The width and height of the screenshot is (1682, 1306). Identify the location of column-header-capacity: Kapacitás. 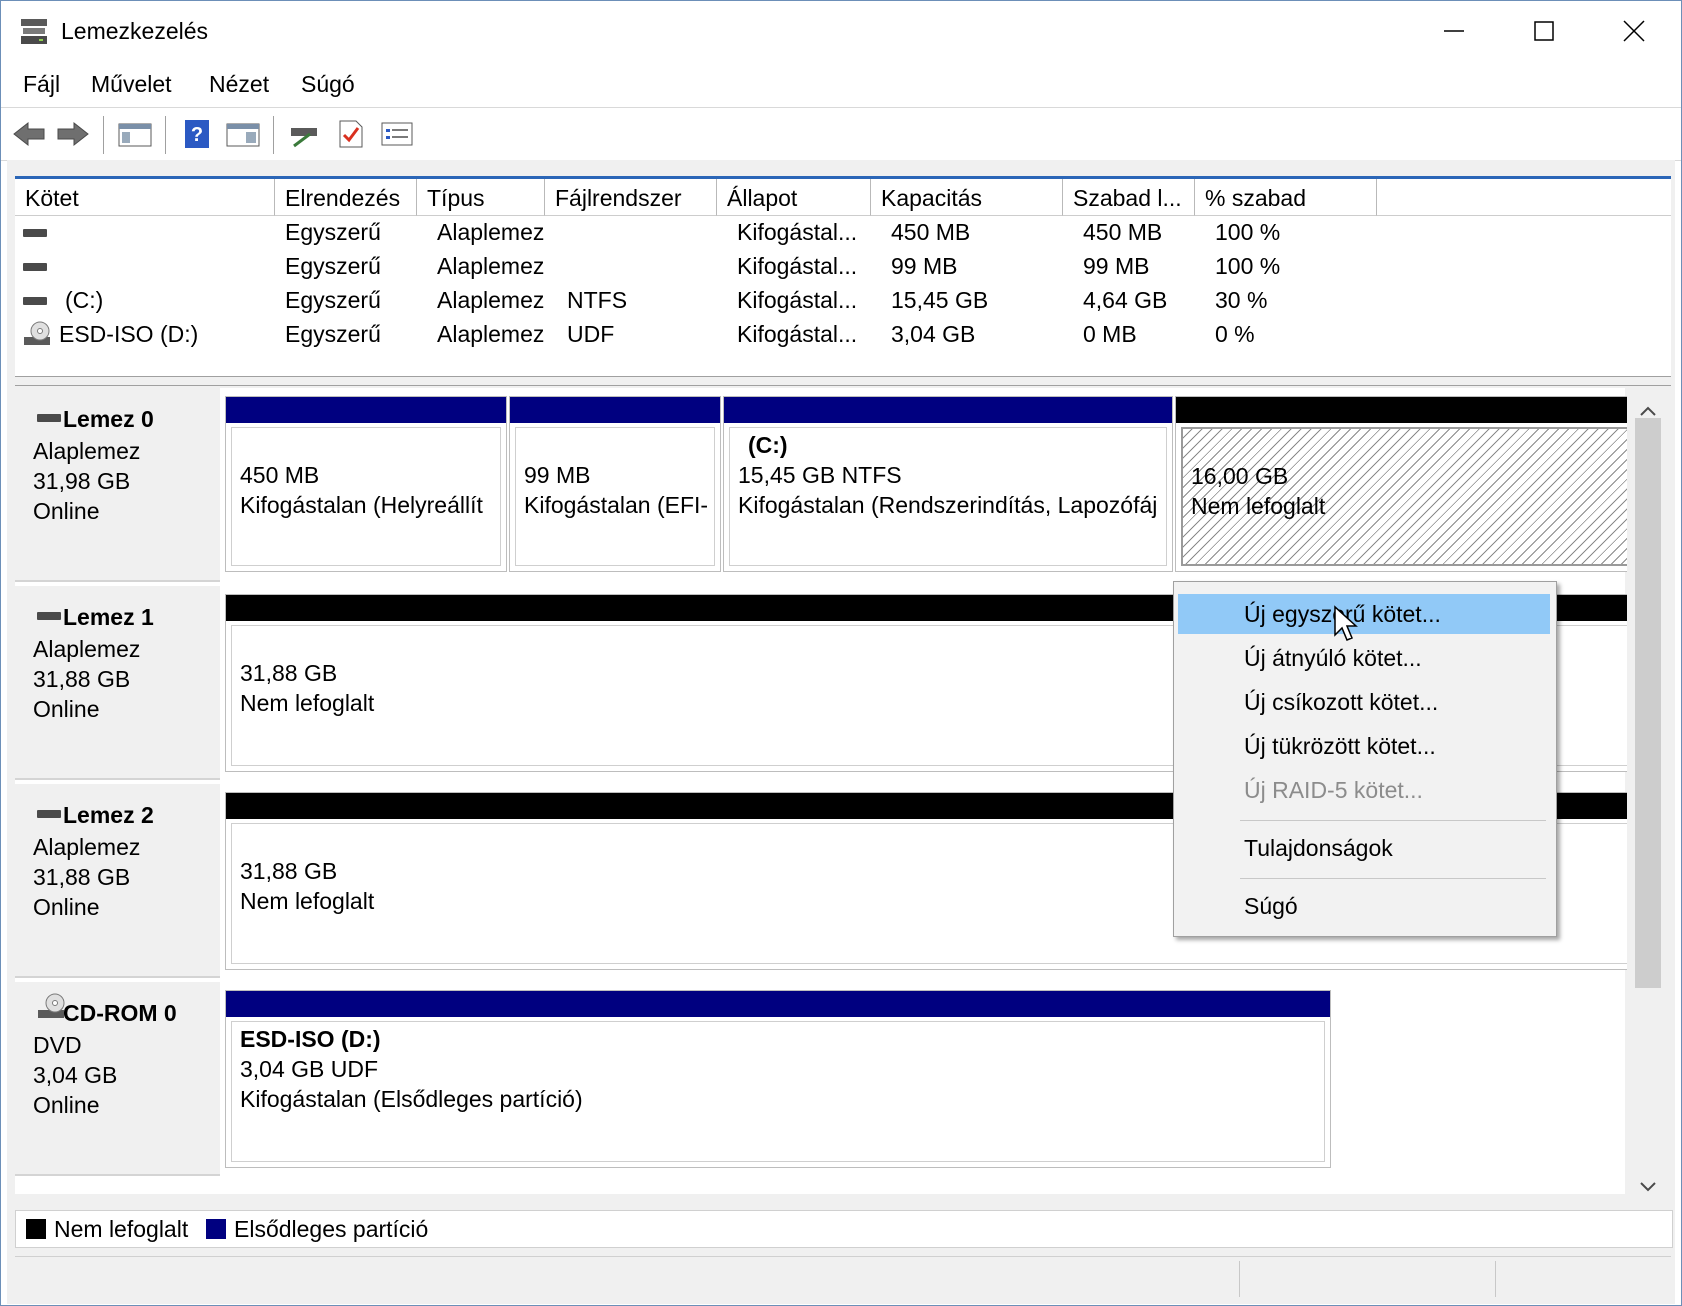
(967, 197).